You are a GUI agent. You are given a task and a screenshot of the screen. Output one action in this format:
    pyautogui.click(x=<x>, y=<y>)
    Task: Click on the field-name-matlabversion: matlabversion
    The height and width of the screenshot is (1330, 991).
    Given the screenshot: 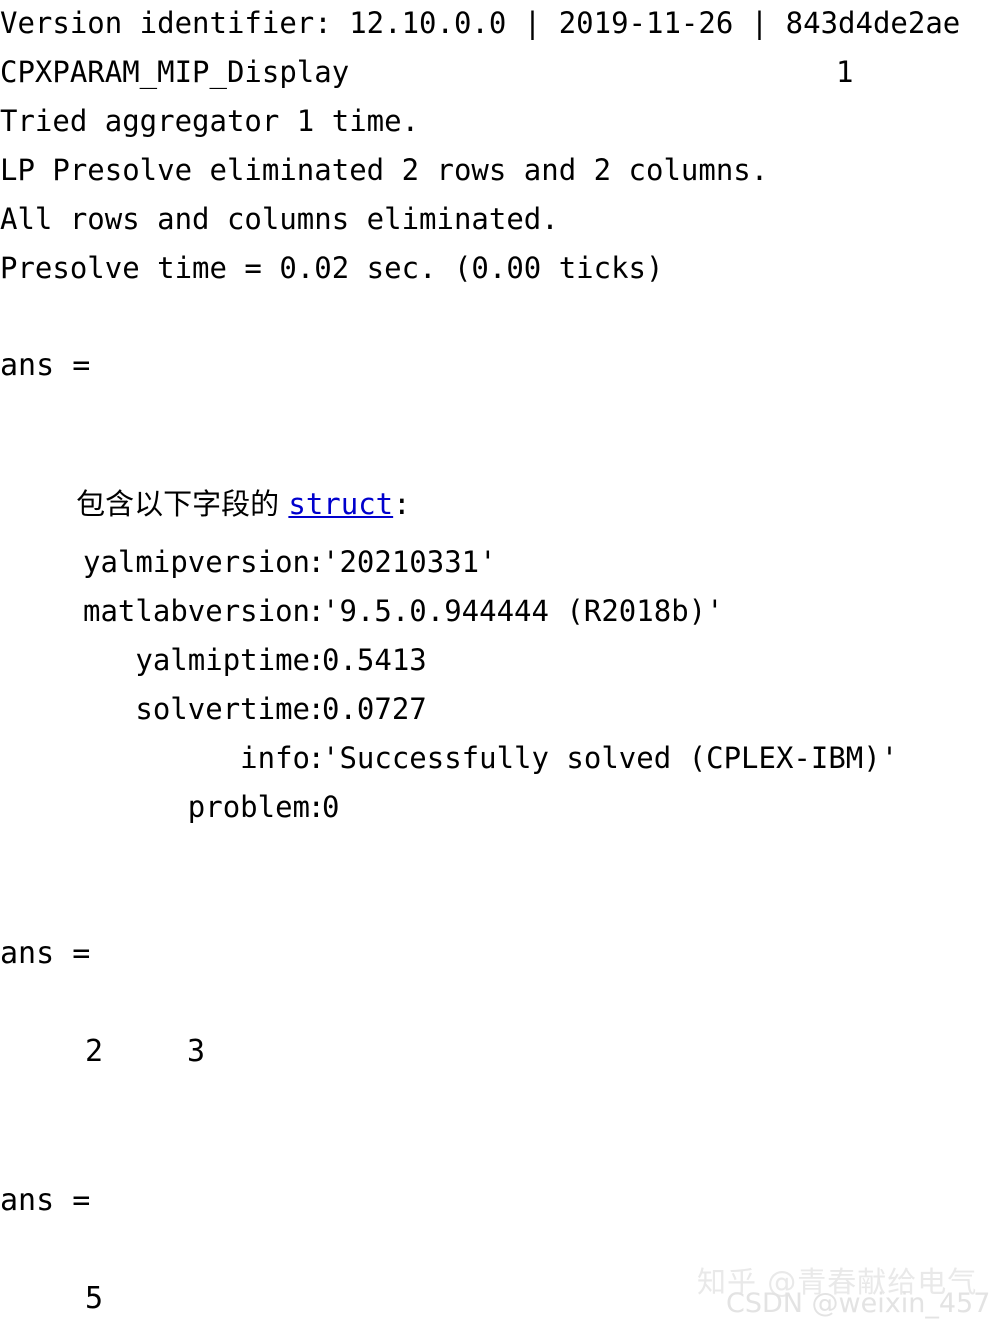 What is the action you would take?
    pyautogui.click(x=196, y=611)
    